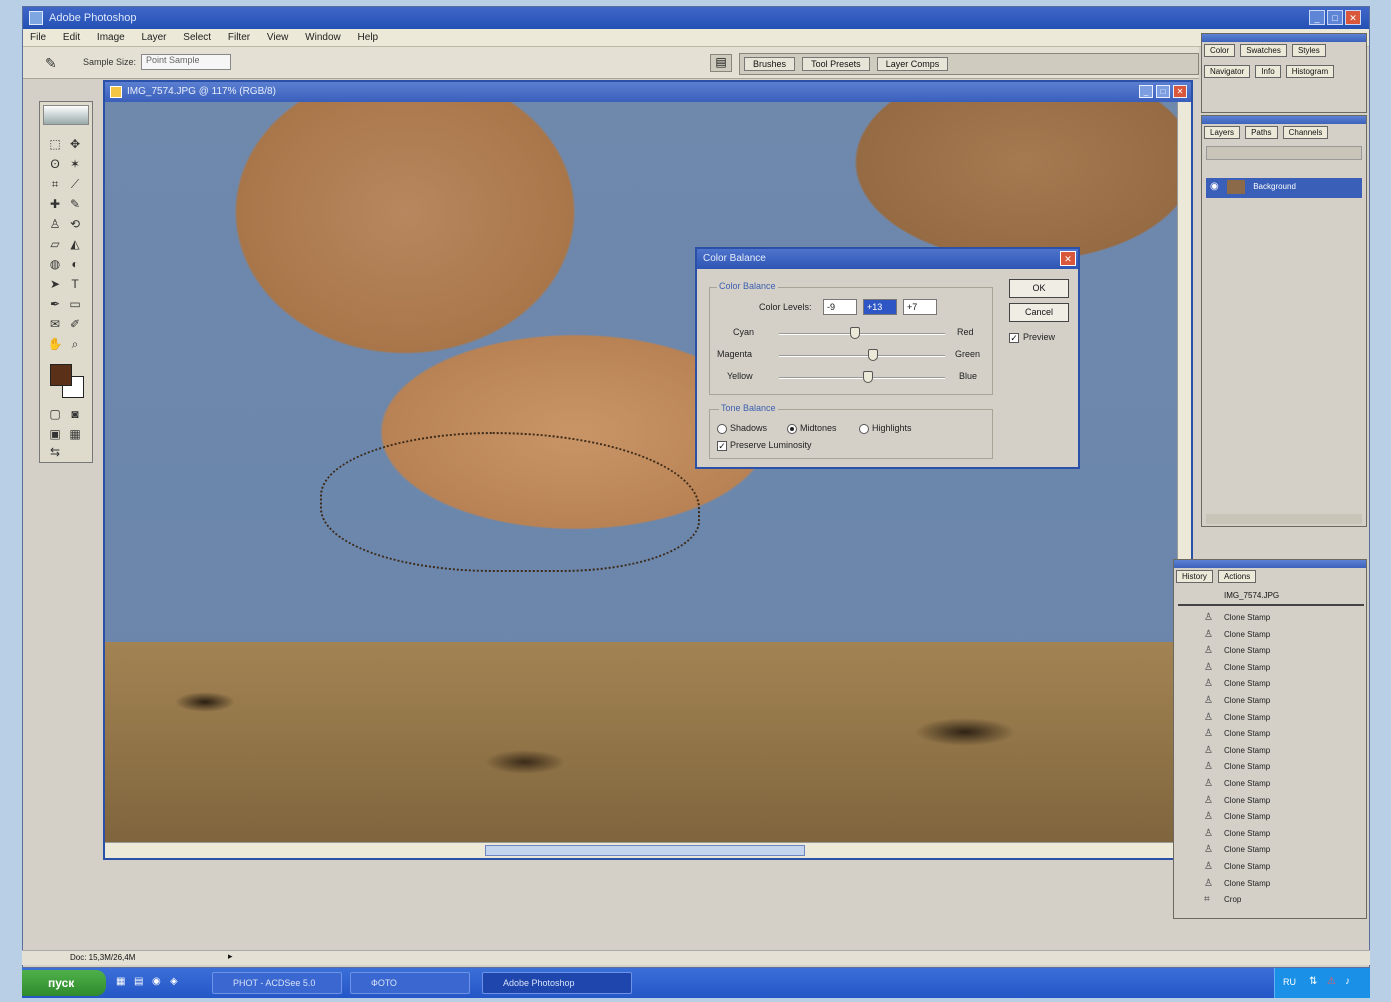  I want to click on quicklaunch-browser-icon: ◈, so click(176, 982).